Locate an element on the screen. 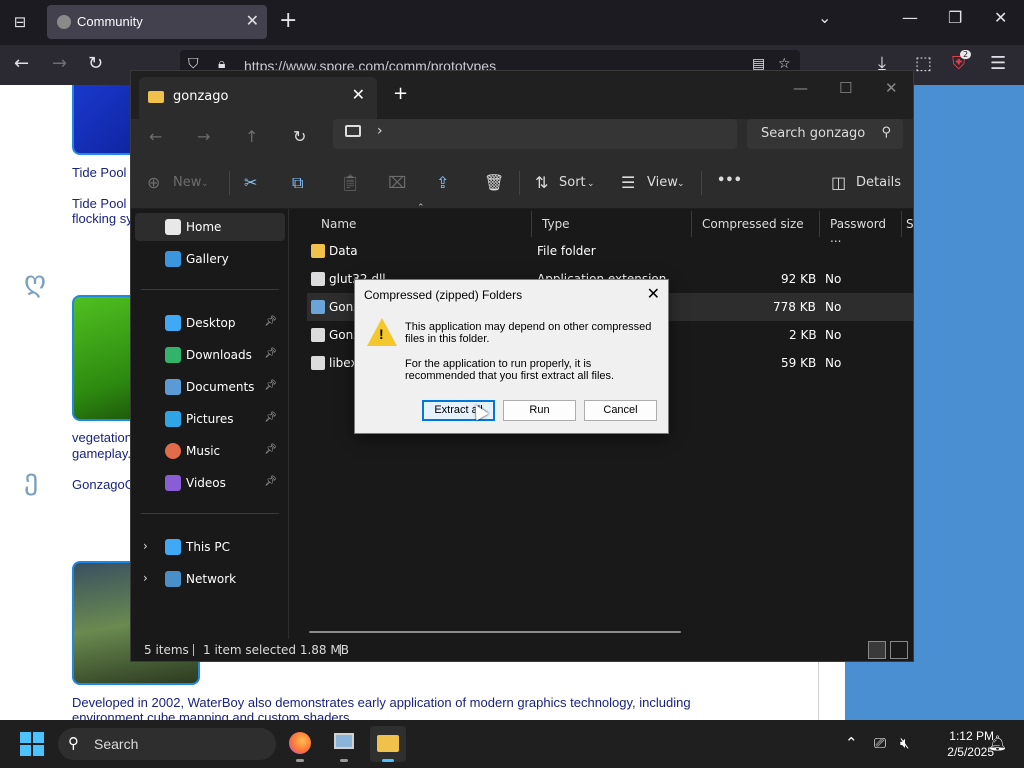 The width and height of the screenshot is (1024, 768). windows-start-icon is located at coordinates (32, 744).